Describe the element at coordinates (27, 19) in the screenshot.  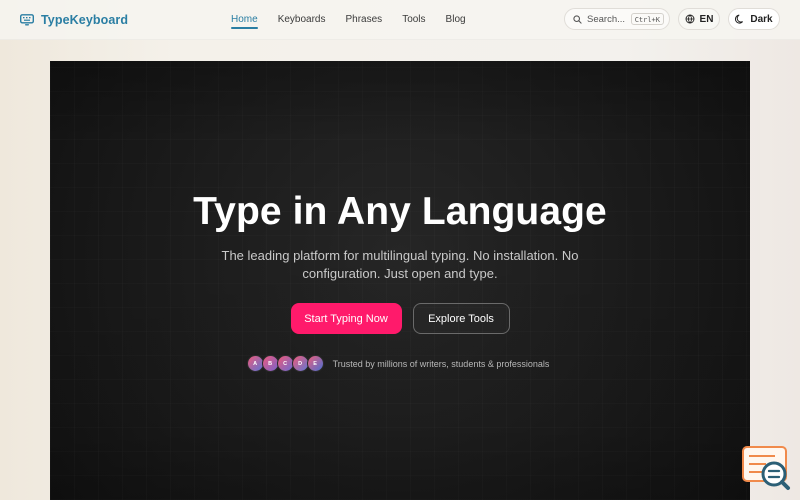
I see `keyboard-icon` at that location.